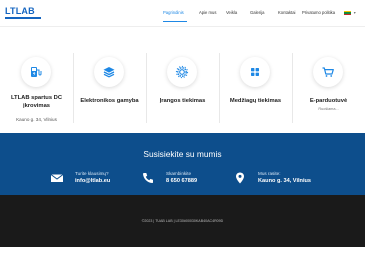  I want to click on service-card-medziagu-tiekimas: Medžiagų tiekimas, so click(255, 87).